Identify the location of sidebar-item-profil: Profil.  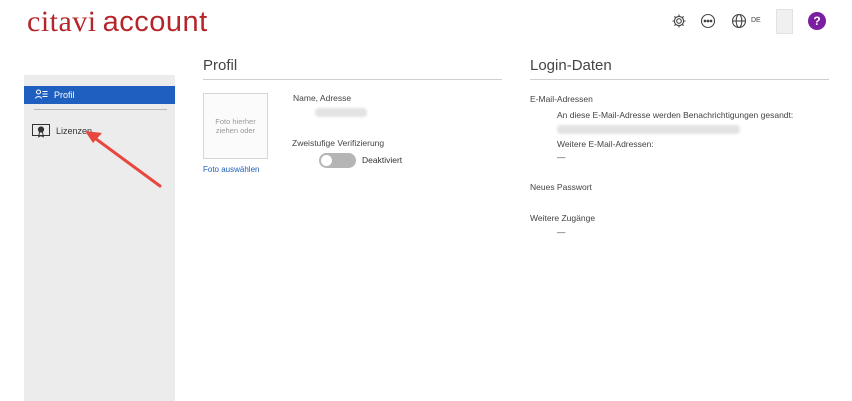
(99, 95).